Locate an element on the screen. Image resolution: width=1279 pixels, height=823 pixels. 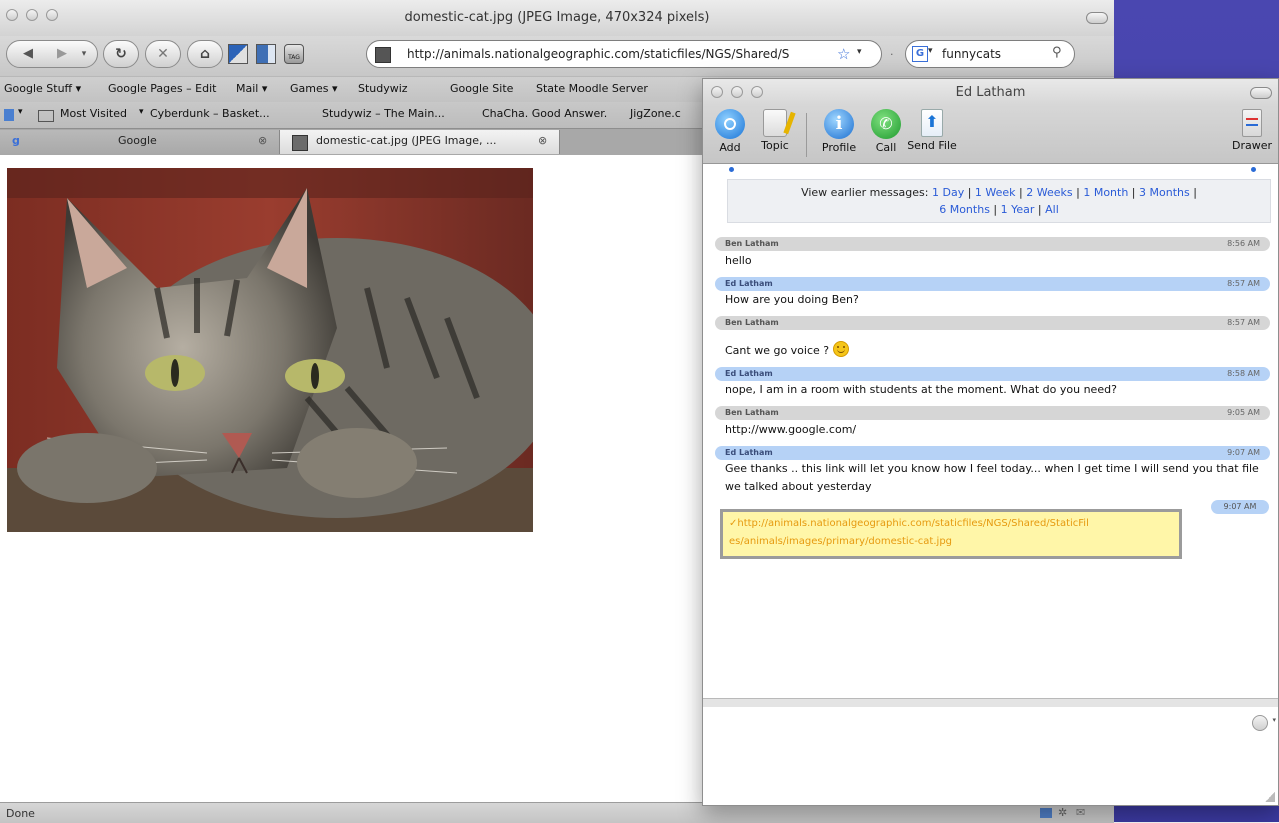
send-file-label: Send File is located at coordinates (932, 145).